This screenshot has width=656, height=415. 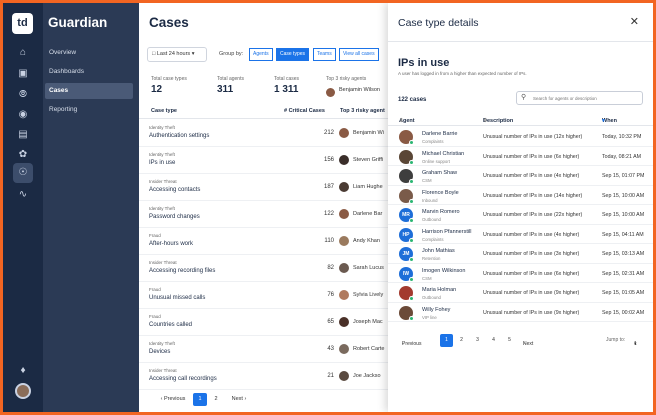 What do you see at coordinates (431, 219) in the screenshot?
I see `agent-team: Outbound` at bounding box center [431, 219].